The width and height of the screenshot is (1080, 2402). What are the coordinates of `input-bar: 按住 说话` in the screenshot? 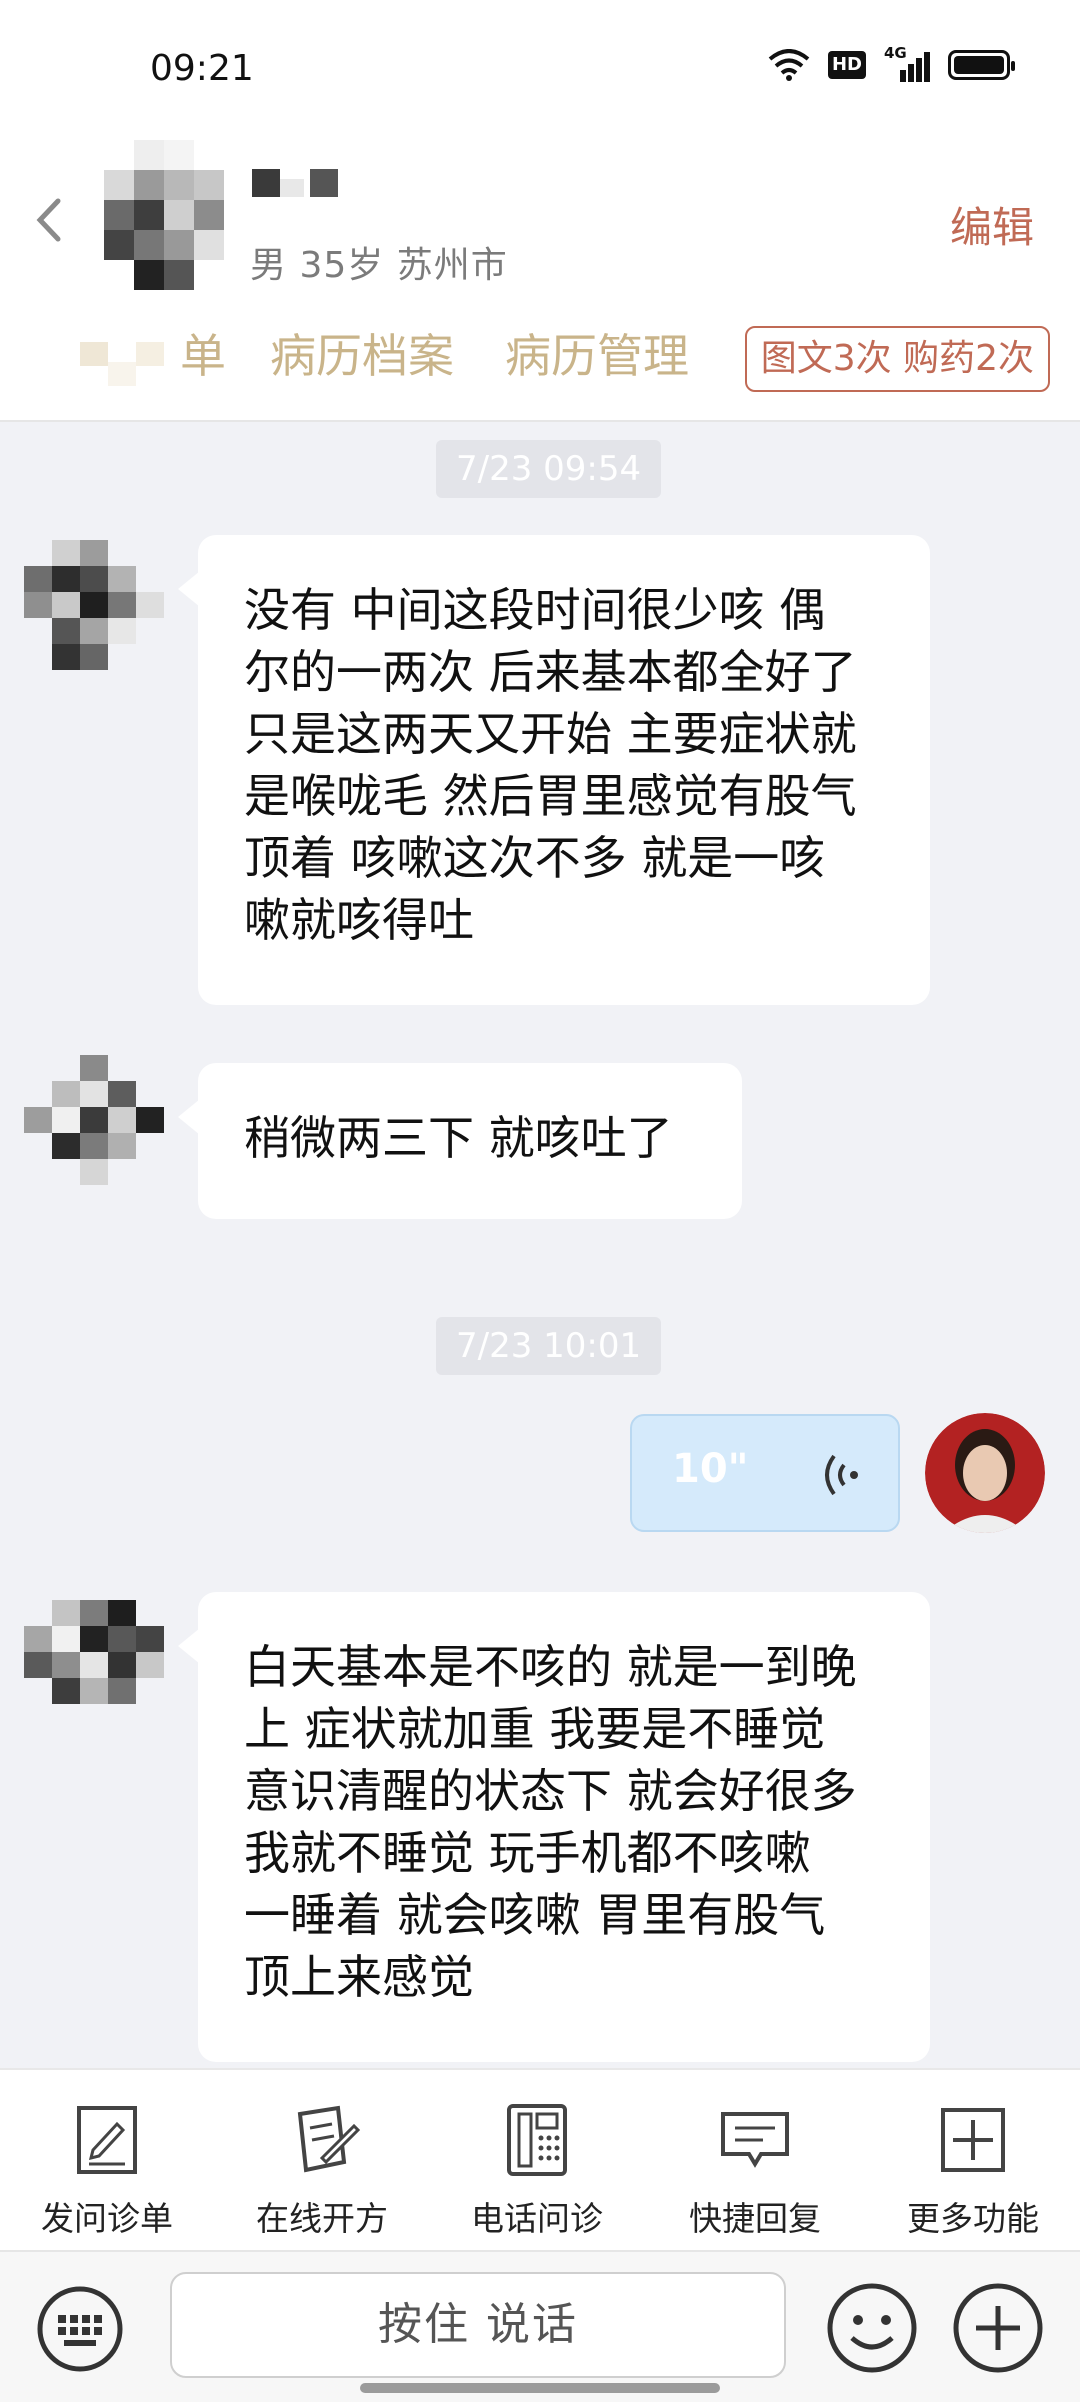 It's located at (540, 2326).